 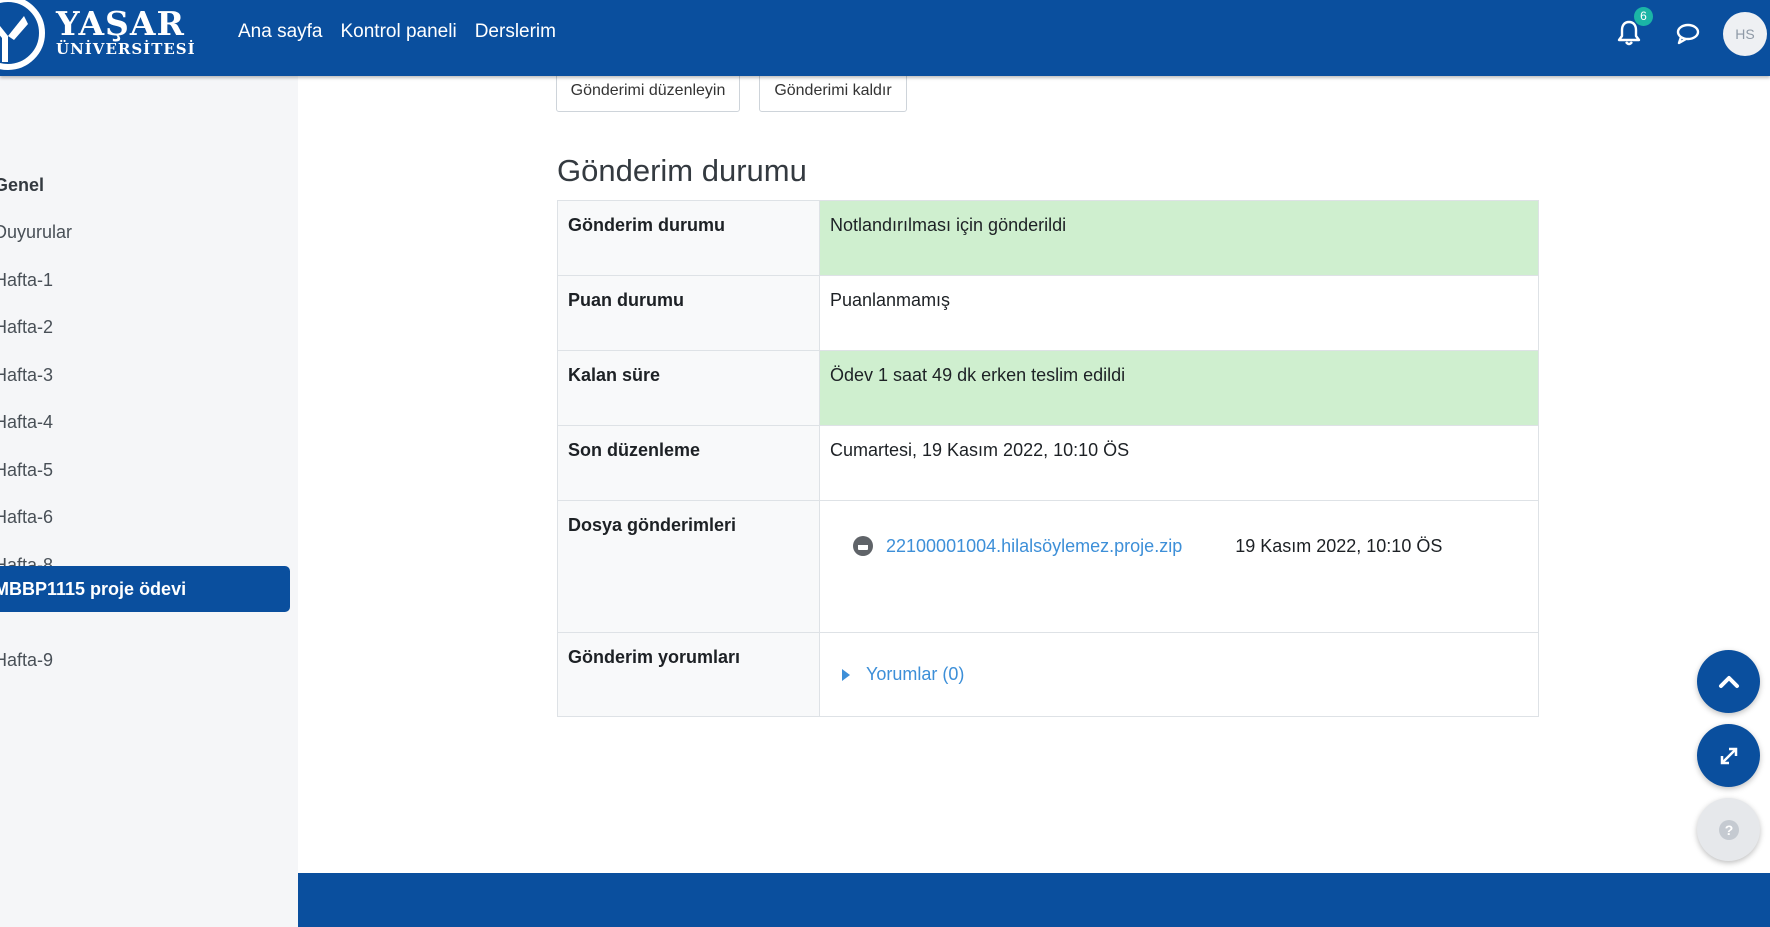 I want to click on scroll-to-top-button, so click(x=1728, y=681).